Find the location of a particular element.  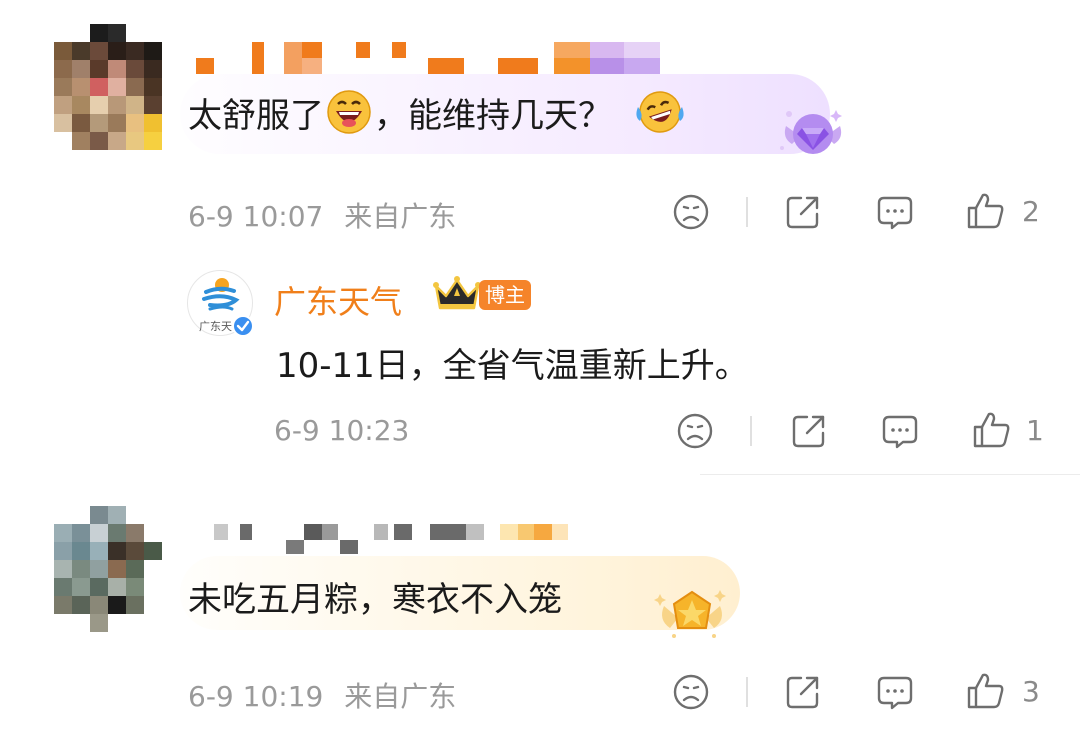

like-count: 1 is located at coordinates (1035, 430).